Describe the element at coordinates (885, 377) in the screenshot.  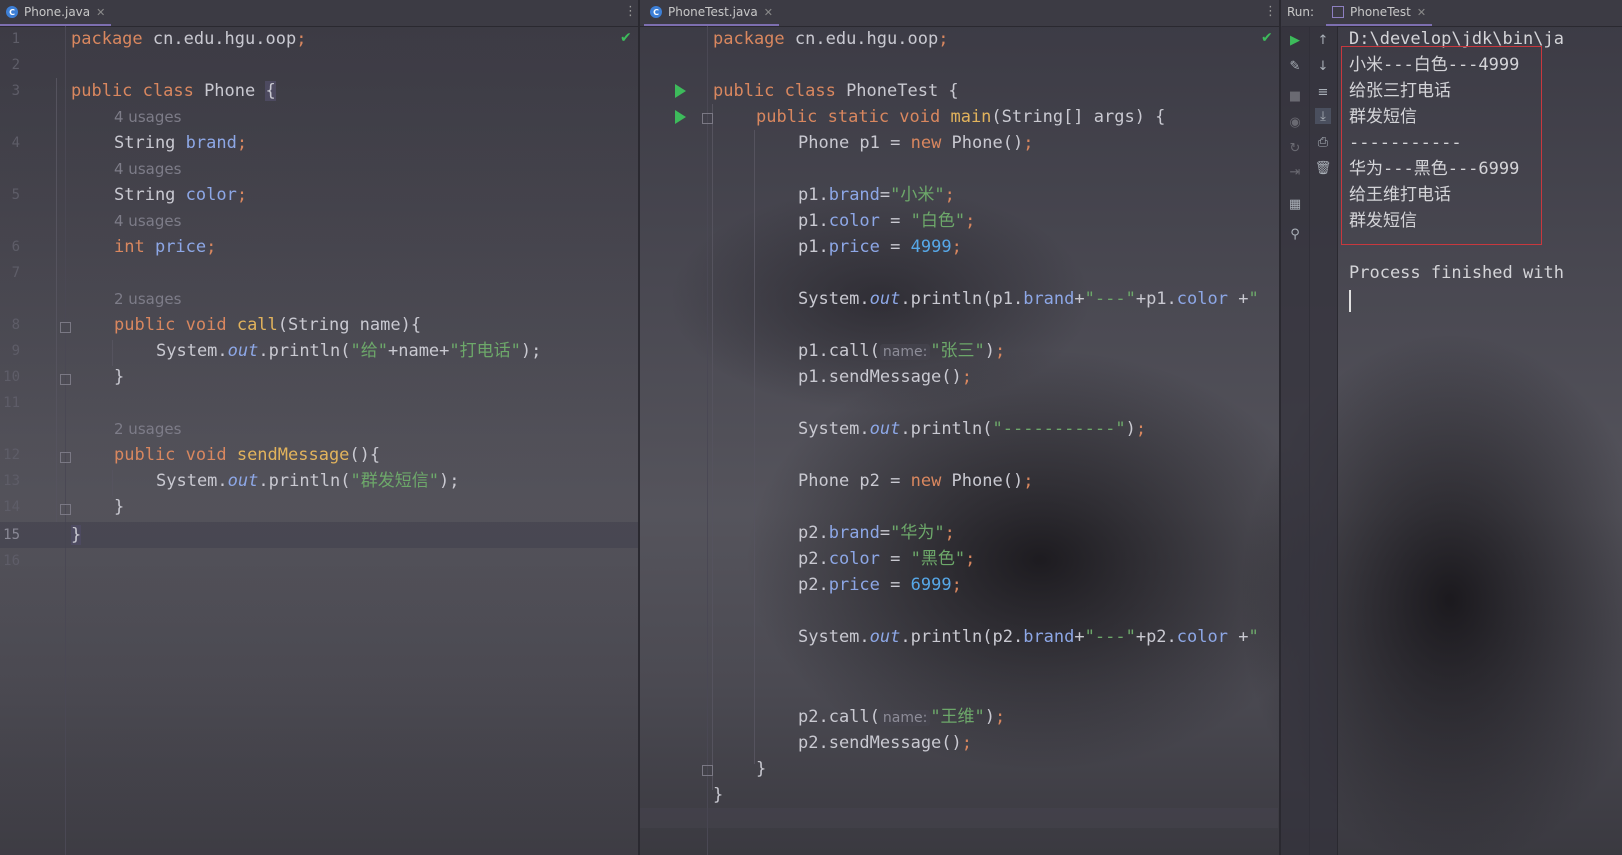
I see `code-line: p1.sendMessage();` at that location.